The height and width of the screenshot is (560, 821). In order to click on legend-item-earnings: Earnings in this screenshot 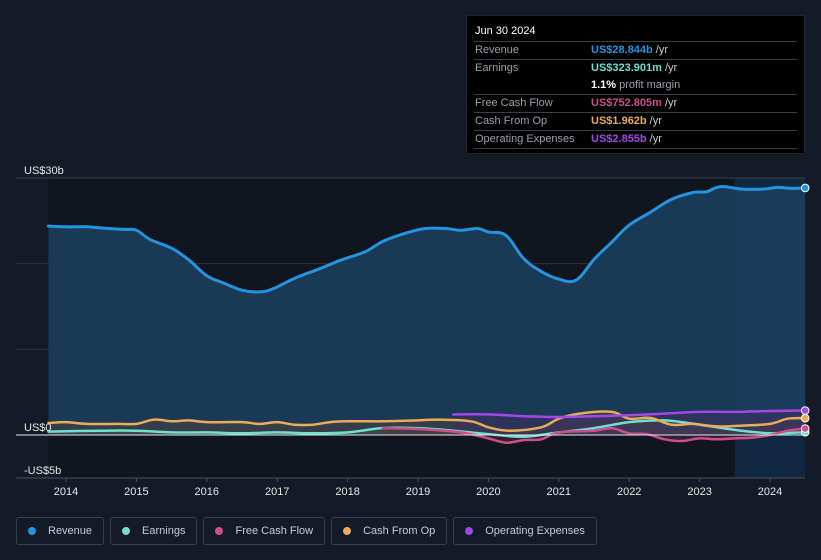, I will do `click(154, 531)`.